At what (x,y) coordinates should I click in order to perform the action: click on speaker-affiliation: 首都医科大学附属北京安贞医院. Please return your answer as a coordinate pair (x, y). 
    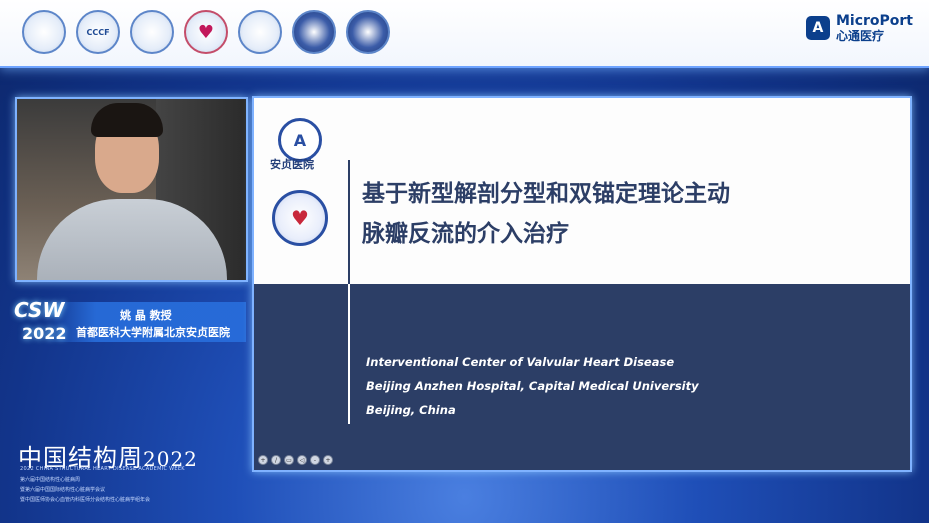
    Looking at the image, I should click on (153, 332).